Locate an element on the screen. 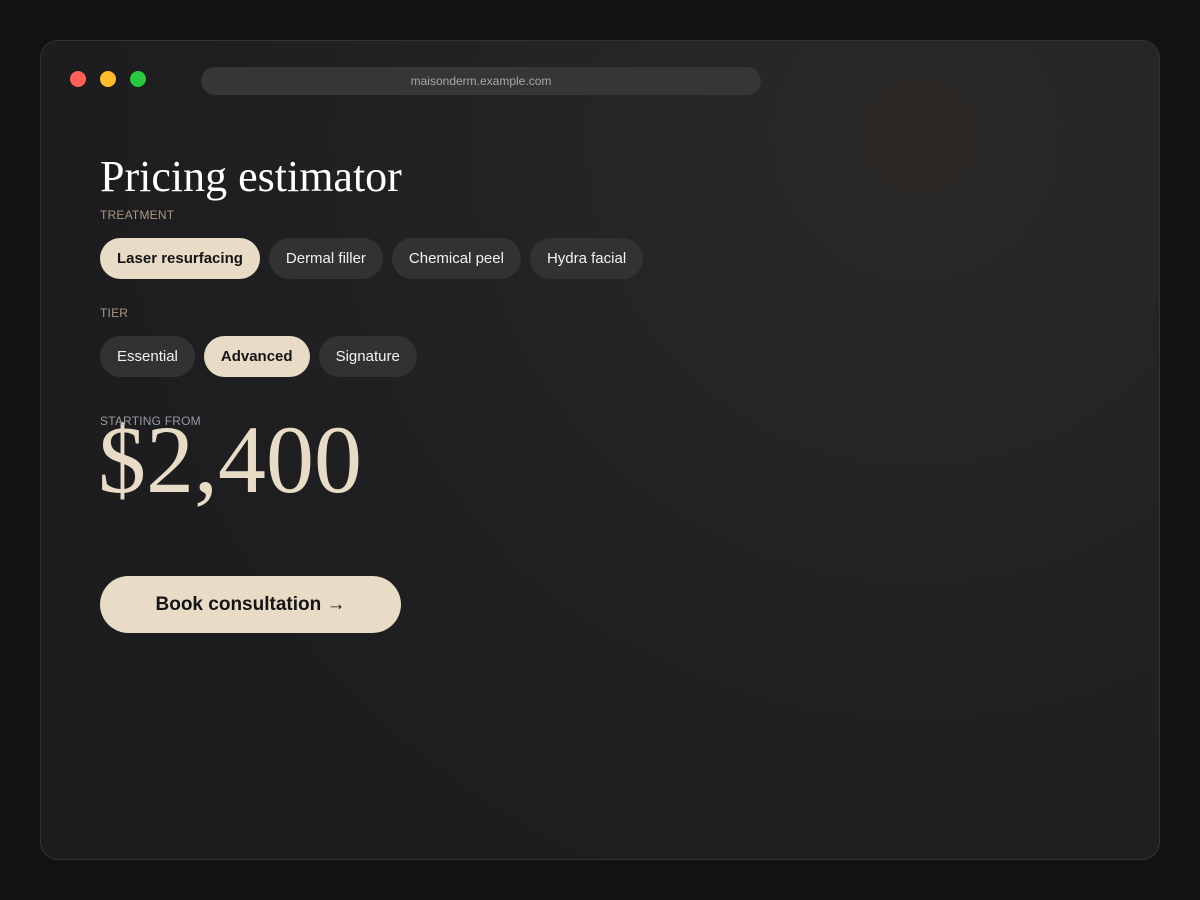 The height and width of the screenshot is (900, 1200). treatment-option-laser-resurfacing: Laser resurfacing is located at coordinates (180, 258).